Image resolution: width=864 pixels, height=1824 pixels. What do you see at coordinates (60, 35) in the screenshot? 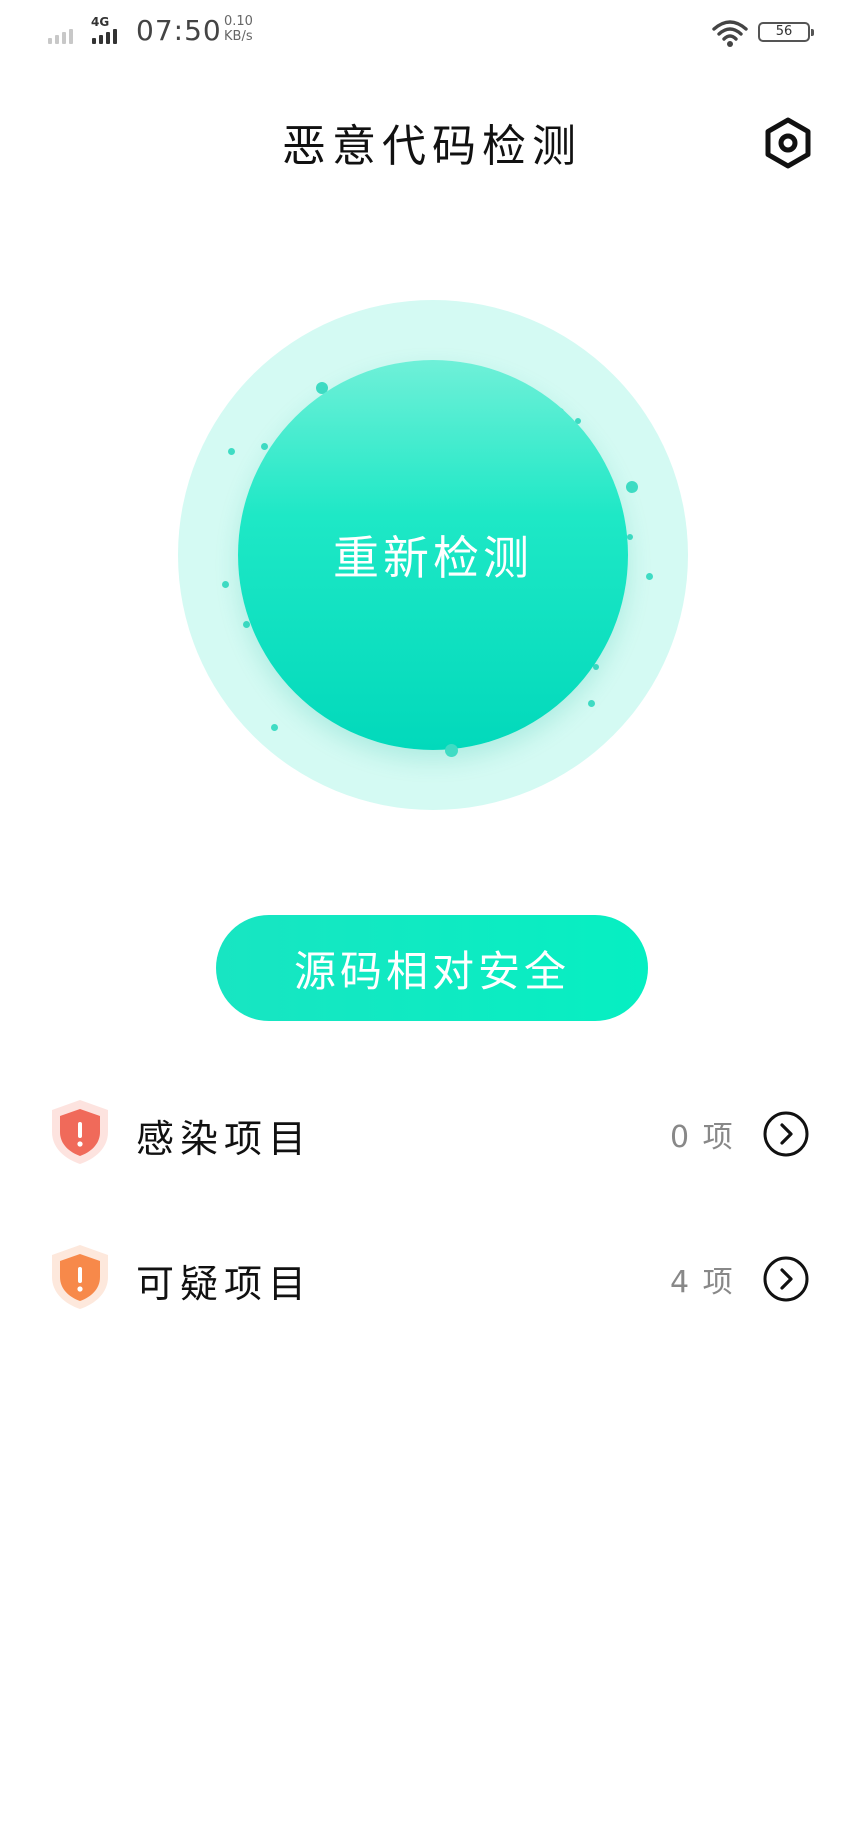
I see `signal-strength-sim1-icon` at bounding box center [60, 35].